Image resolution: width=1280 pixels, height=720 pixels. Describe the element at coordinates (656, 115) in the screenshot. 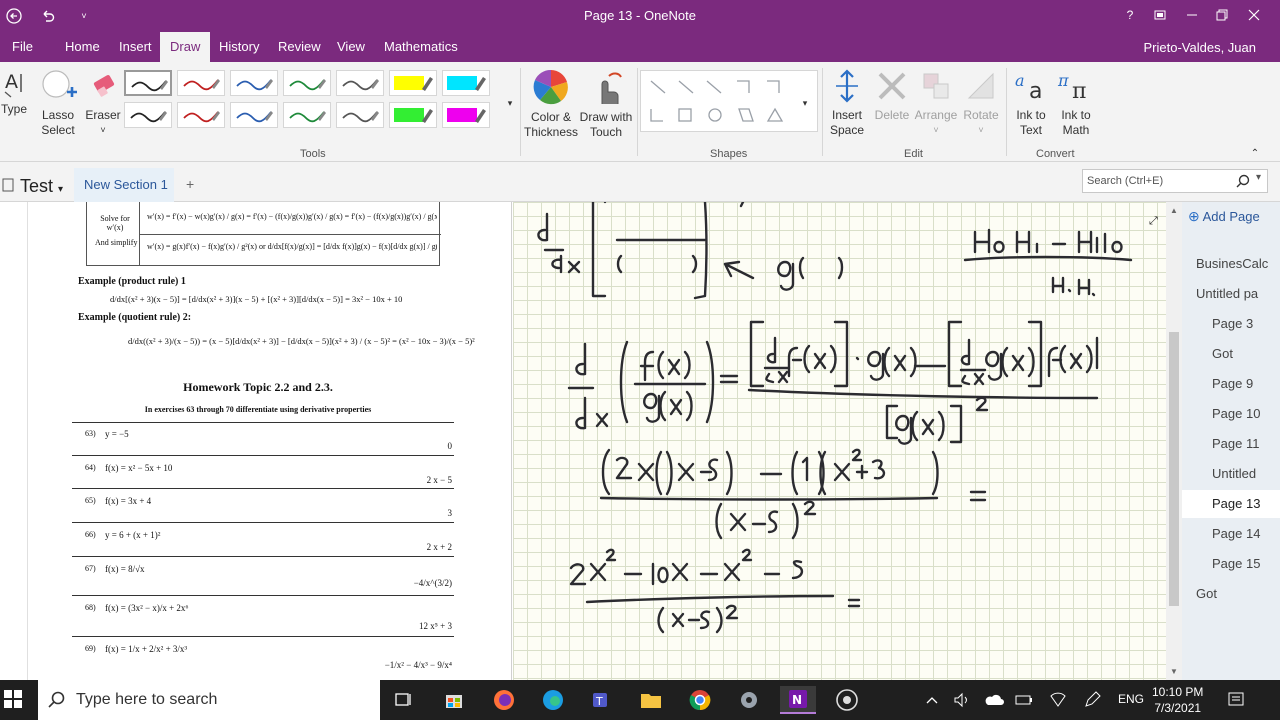

I see `axis-shape-icon` at that location.